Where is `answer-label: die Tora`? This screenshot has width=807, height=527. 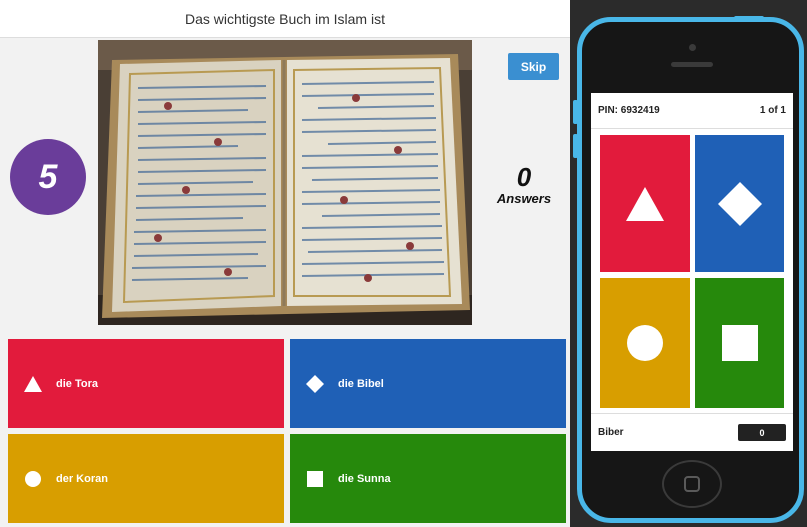
answer-label: die Tora is located at coordinates (77, 383).